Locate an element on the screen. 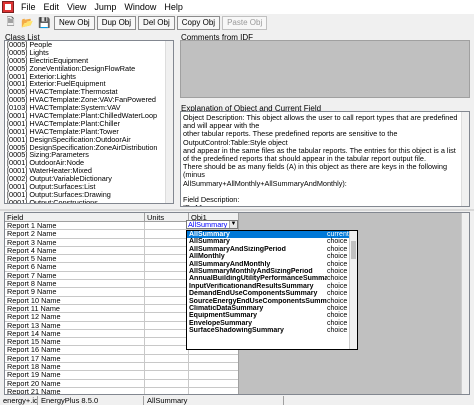 The height and width of the screenshot is (405, 474). field-name-cell: Report 9 Name is located at coordinates (75, 292).